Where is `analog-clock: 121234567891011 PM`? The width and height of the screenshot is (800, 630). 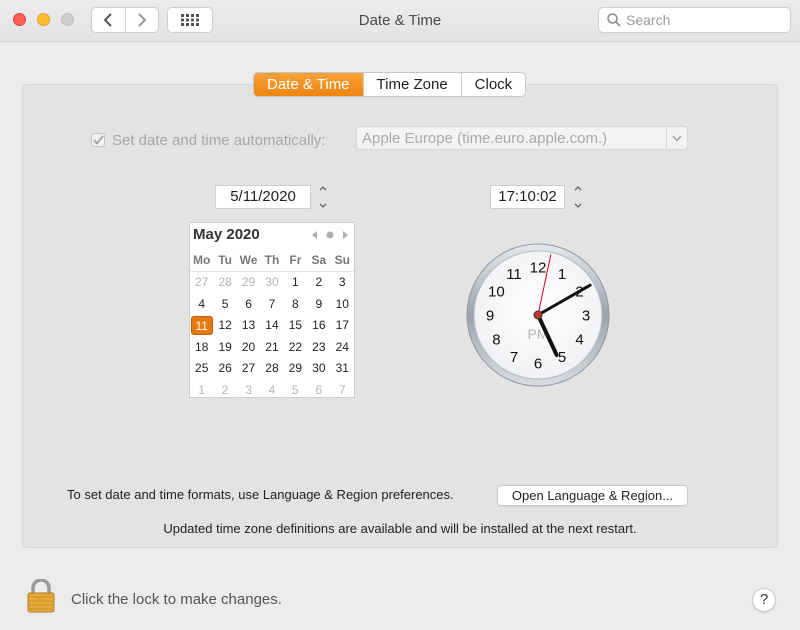 analog-clock: 121234567891011 PM is located at coordinates (538, 315).